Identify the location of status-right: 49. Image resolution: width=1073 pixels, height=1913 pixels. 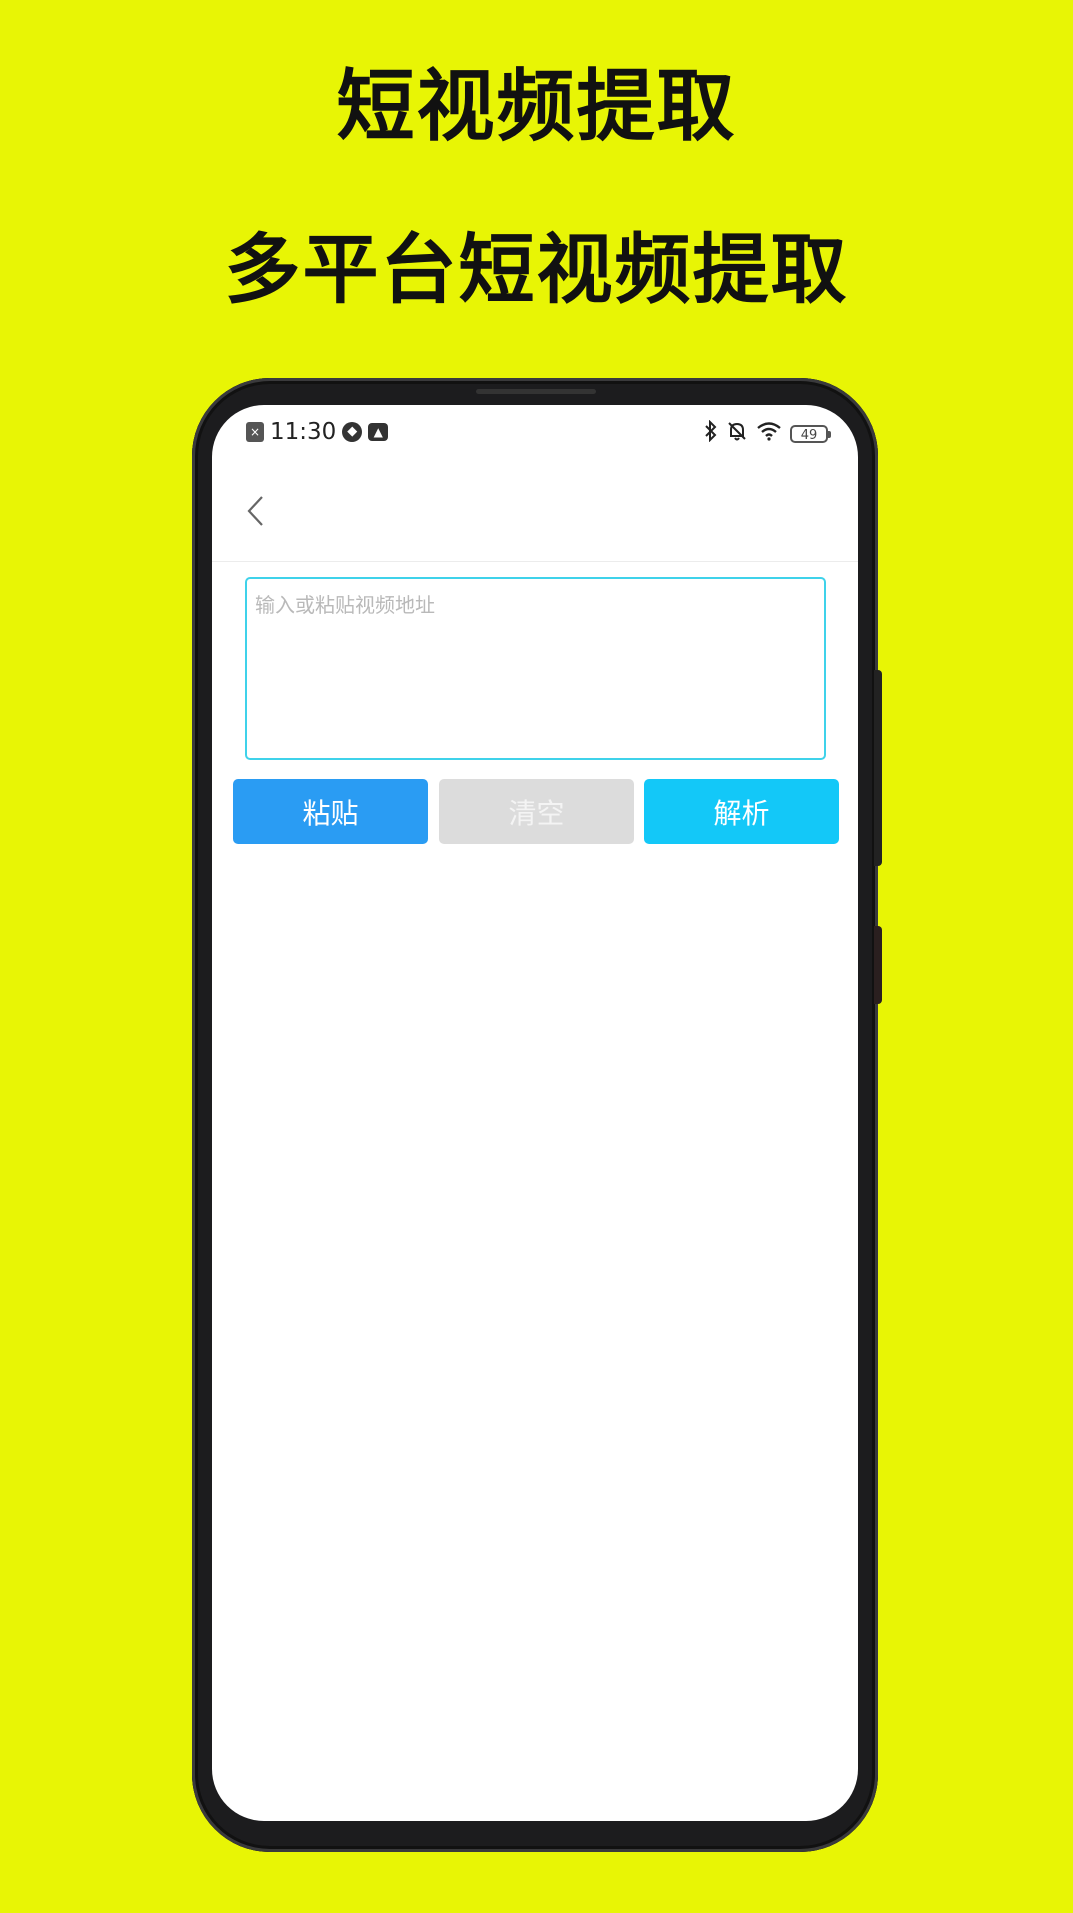
(767, 433).